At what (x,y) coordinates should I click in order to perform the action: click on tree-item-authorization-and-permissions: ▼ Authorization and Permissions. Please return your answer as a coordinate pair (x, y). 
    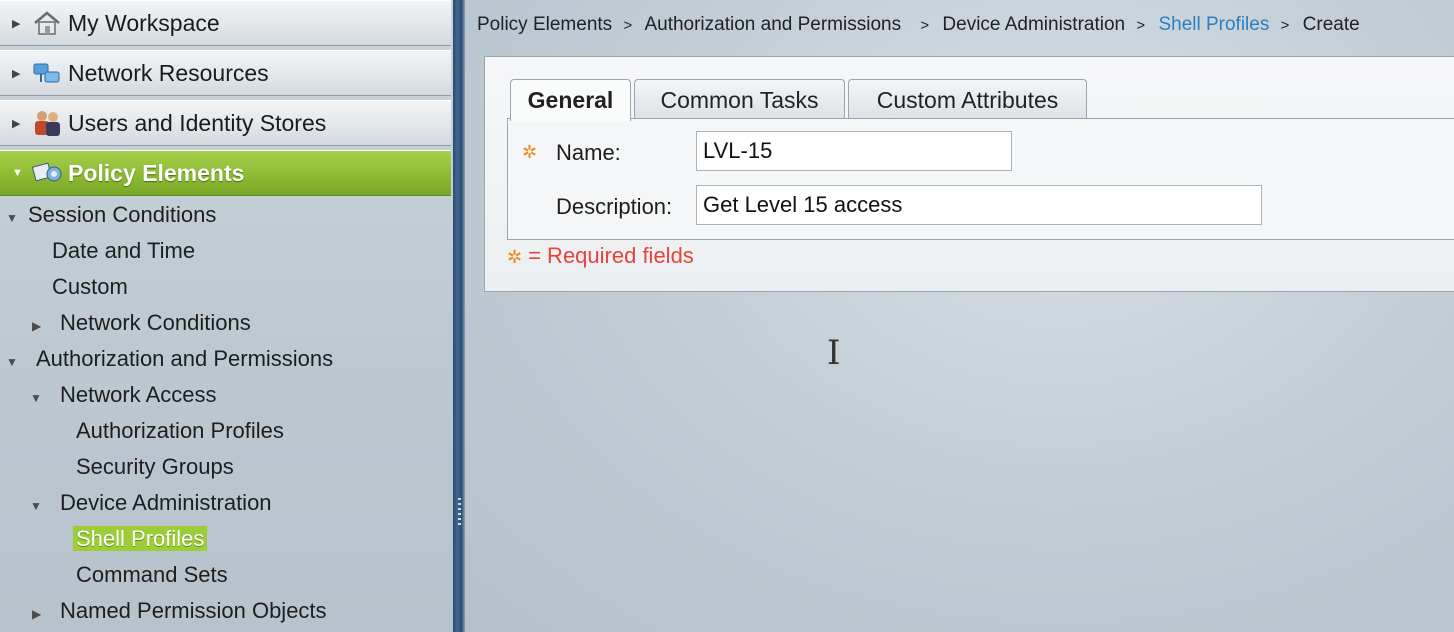
    Looking at the image, I should click on (169, 359).